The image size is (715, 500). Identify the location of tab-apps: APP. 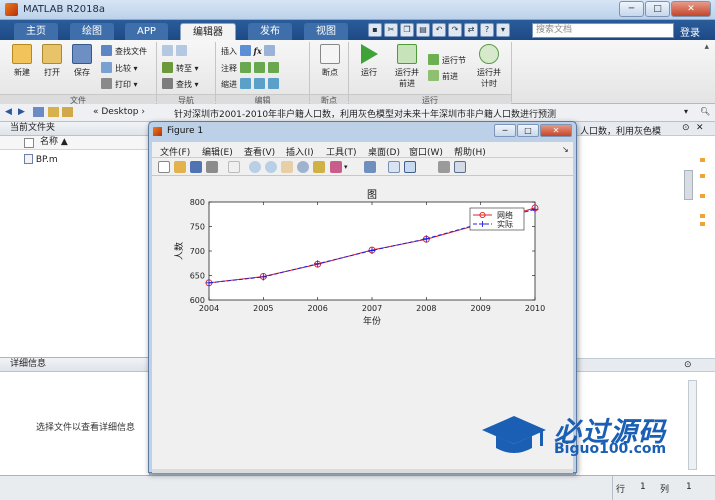
(146, 31).